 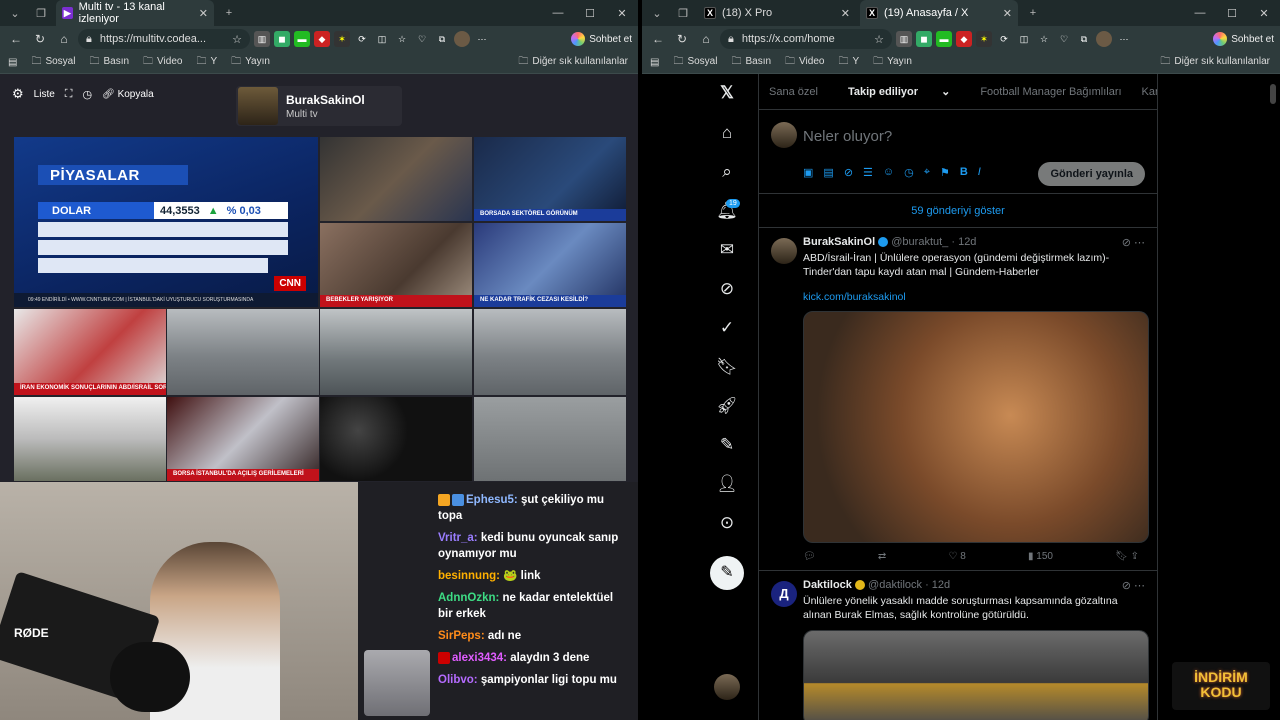 I want to click on fullscreen-icon: ⛶, so click(x=69, y=94).